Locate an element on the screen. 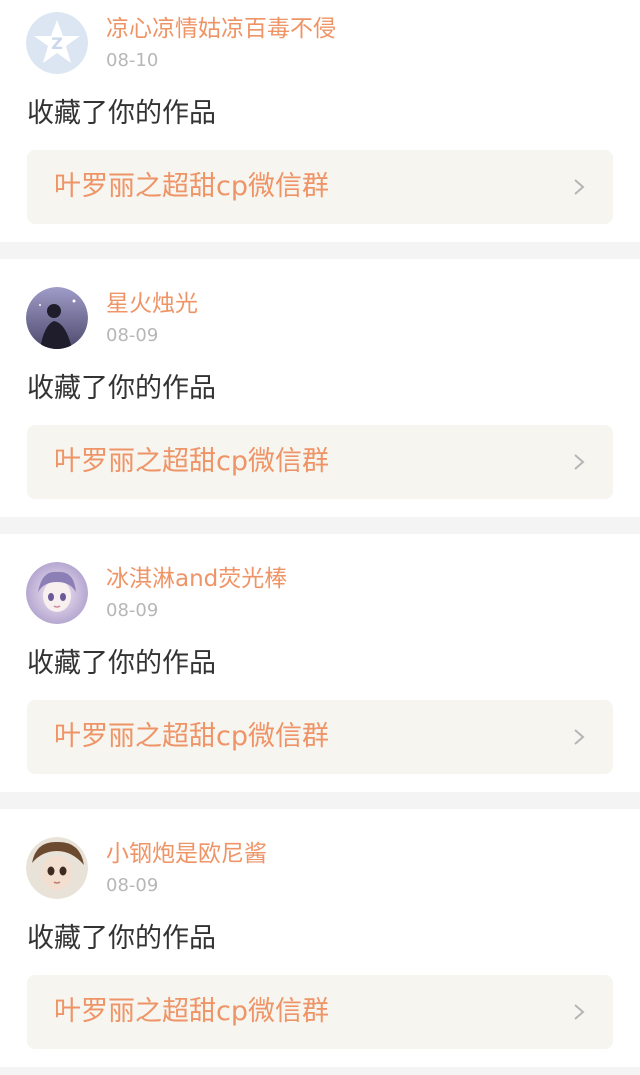 The image size is (640, 1075). anime-girl-avatar is located at coordinates (57, 593).